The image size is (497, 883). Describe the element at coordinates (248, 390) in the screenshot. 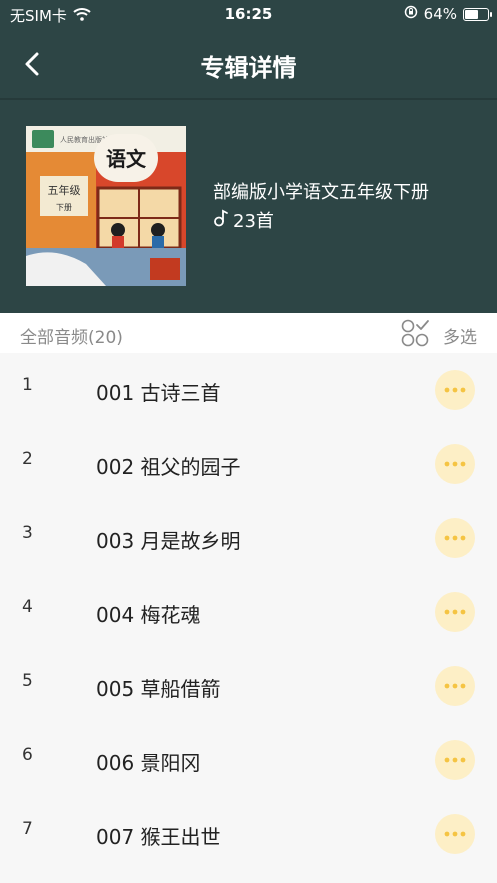

I see `track-row: 1 001 古诗三首` at that location.